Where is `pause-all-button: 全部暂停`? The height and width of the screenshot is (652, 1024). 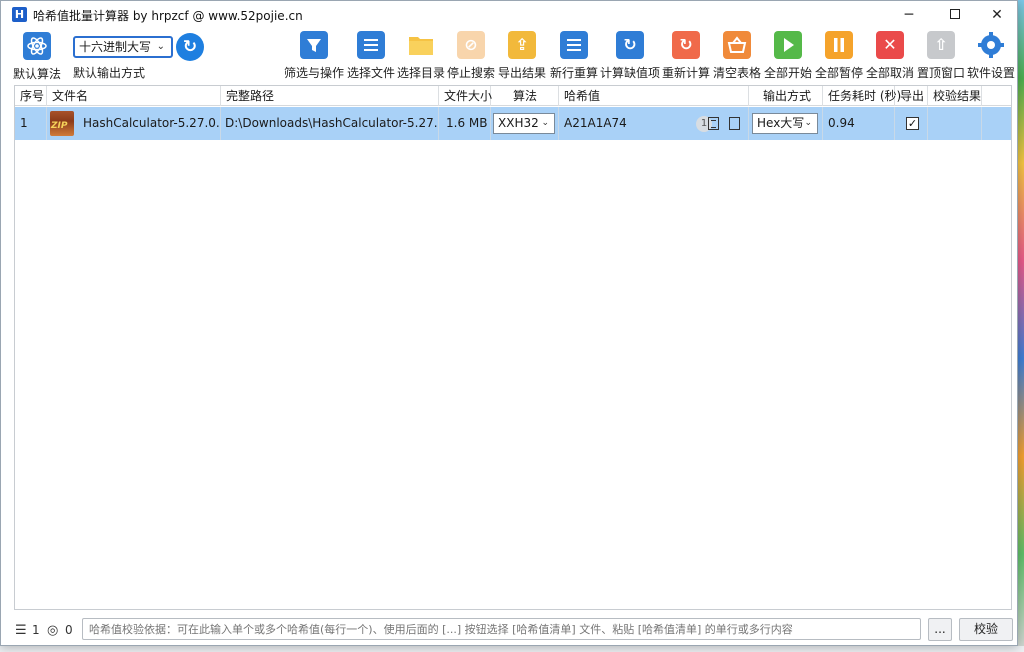
pause-all-button: 全部暂停 is located at coordinates (839, 57).